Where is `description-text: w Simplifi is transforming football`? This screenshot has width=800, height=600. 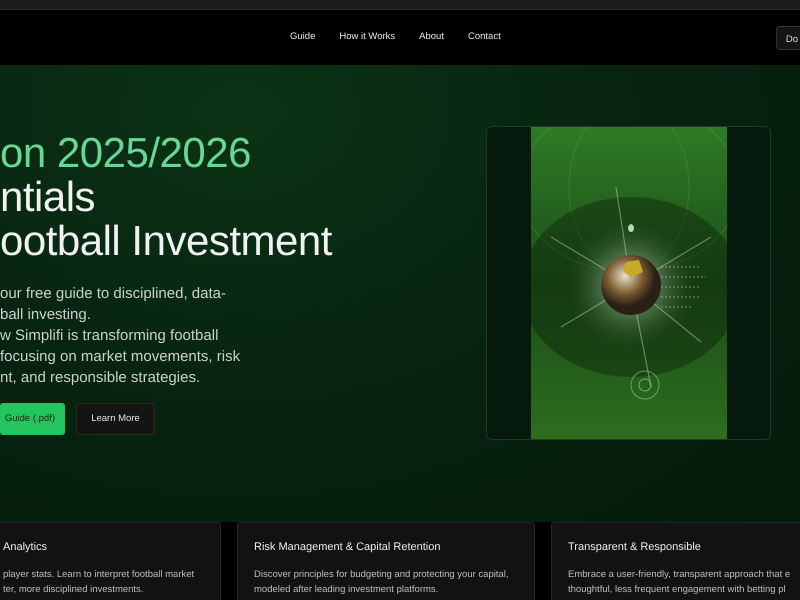 description-text: w Simplifi is transforming football is located at coordinates (110, 336).